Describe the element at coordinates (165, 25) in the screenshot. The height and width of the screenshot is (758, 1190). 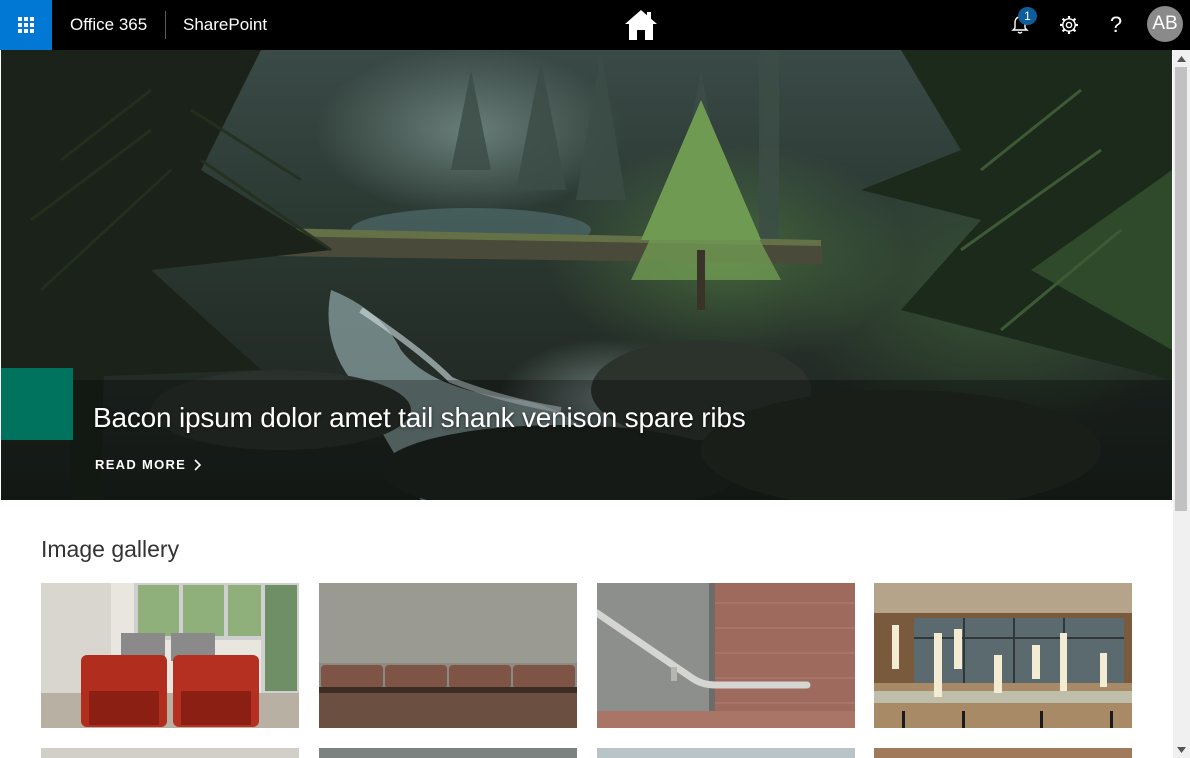
I see `suite-bar-divider` at that location.